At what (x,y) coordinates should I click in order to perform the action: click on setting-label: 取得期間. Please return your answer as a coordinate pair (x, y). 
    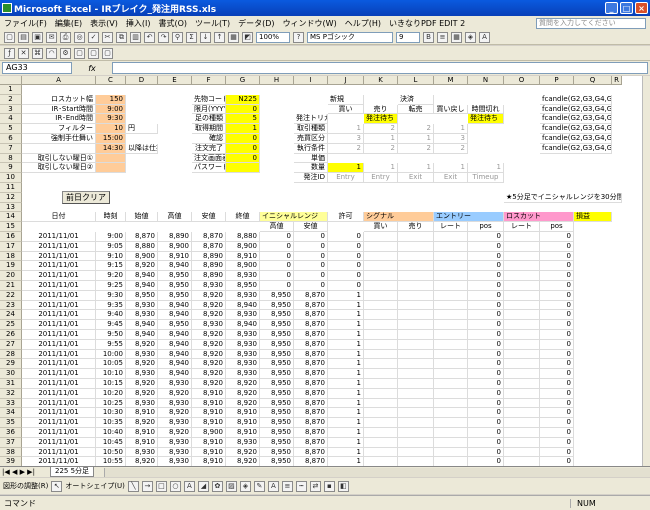
    Looking at the image, I should click on (209, 129).